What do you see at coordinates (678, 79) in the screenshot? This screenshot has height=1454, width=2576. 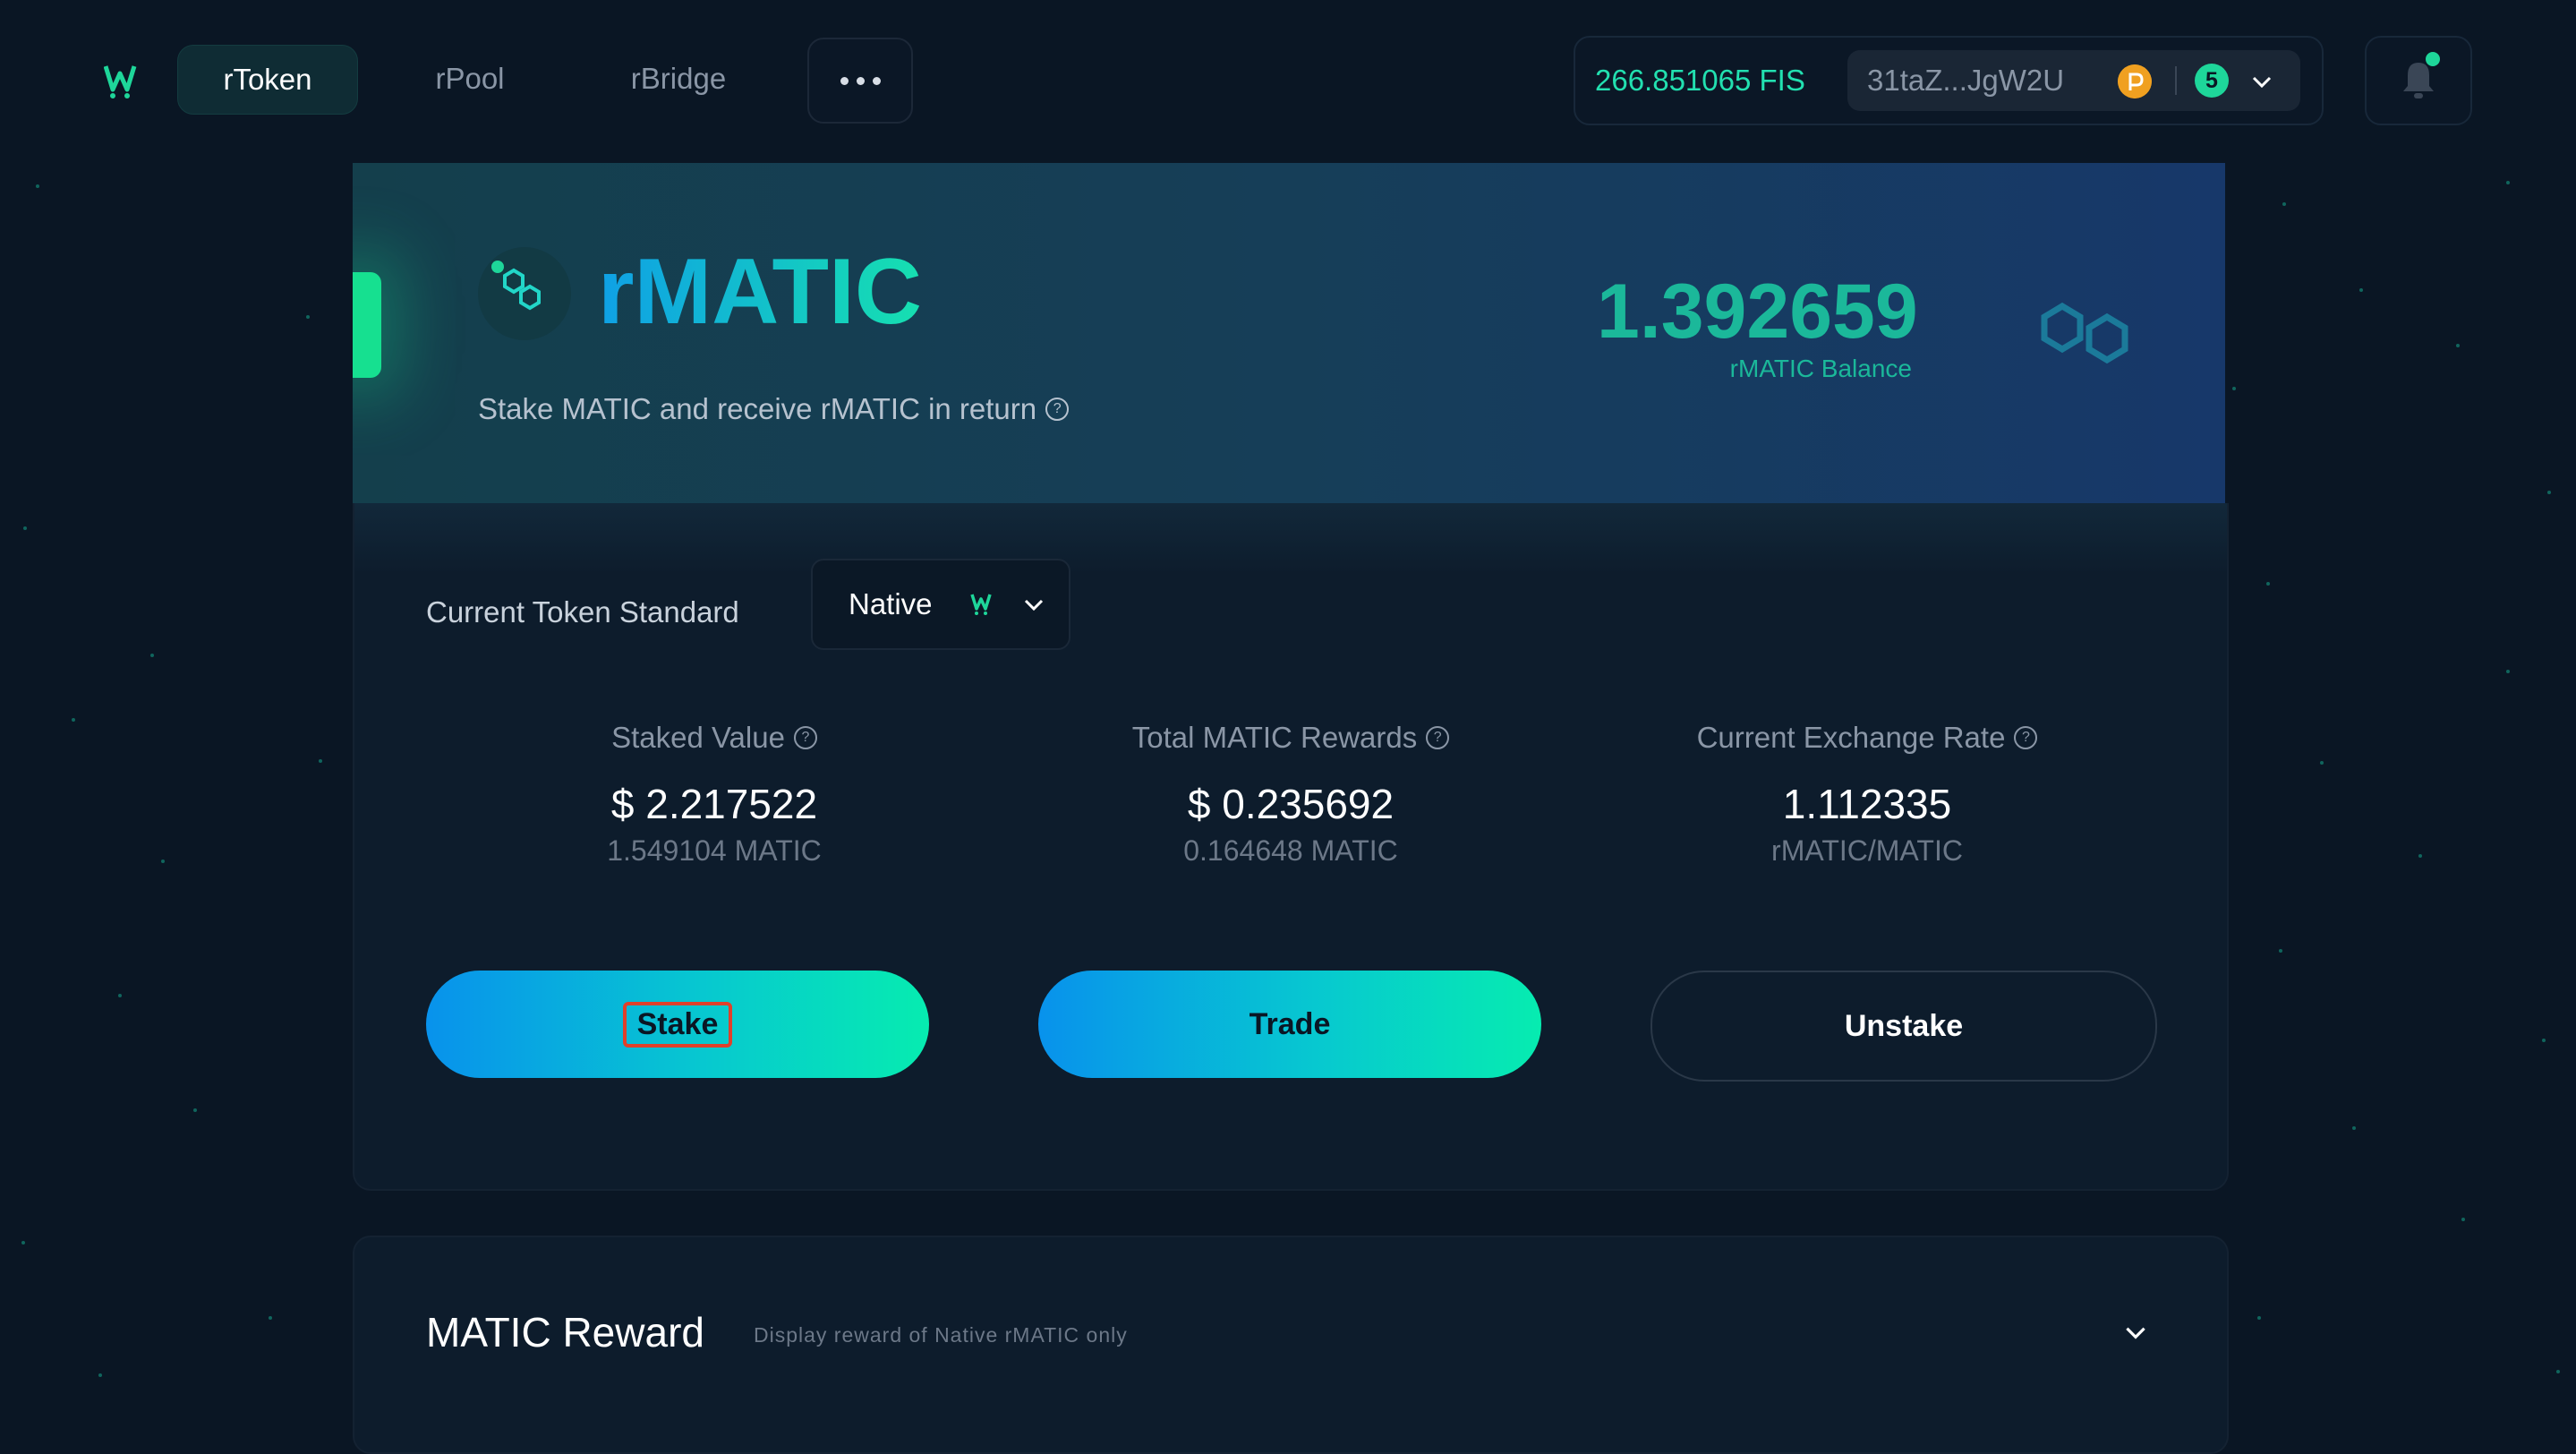 I see `nav-tab-rbridge: rBridge` at bounding box center [678, 79].